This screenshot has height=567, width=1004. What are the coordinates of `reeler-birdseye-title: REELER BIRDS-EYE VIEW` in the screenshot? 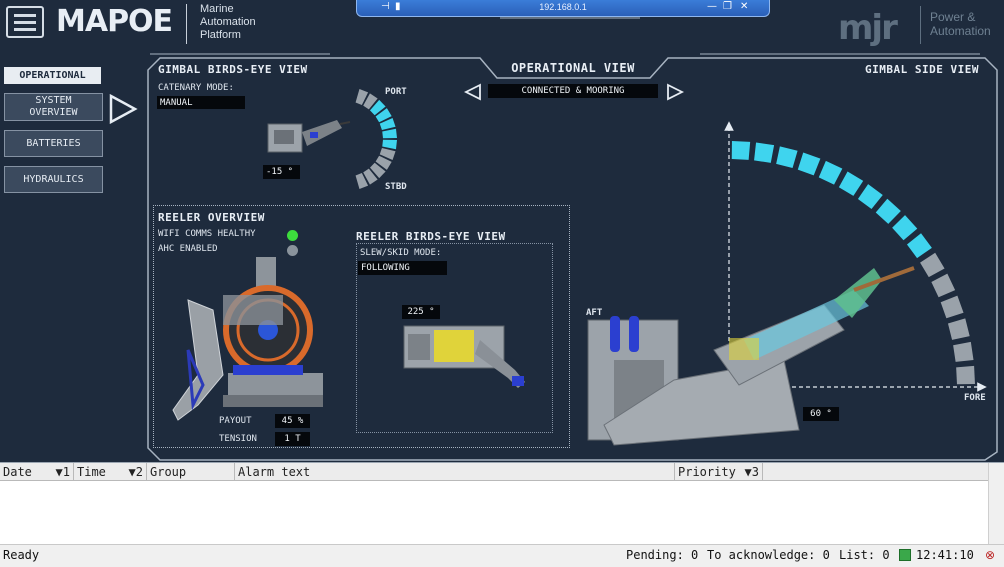 It's located at (431, 236).